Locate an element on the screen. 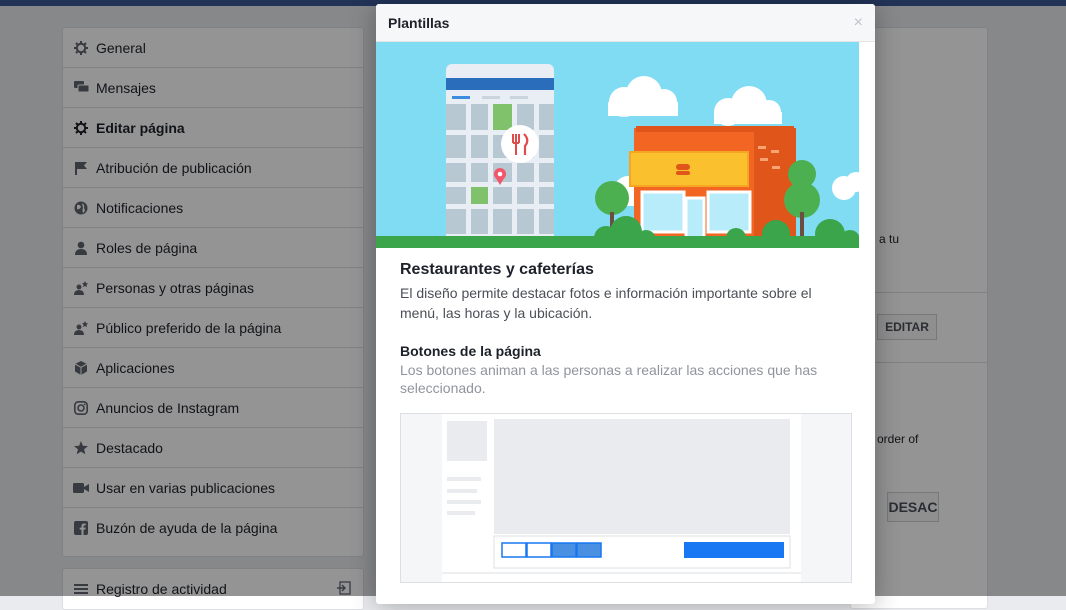  dialog-header: Plantillas × is located at coordinates (625, 23).